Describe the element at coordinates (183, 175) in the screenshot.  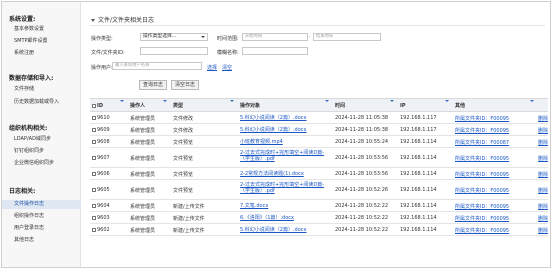
I see `row-type: 文件预览` at that location.